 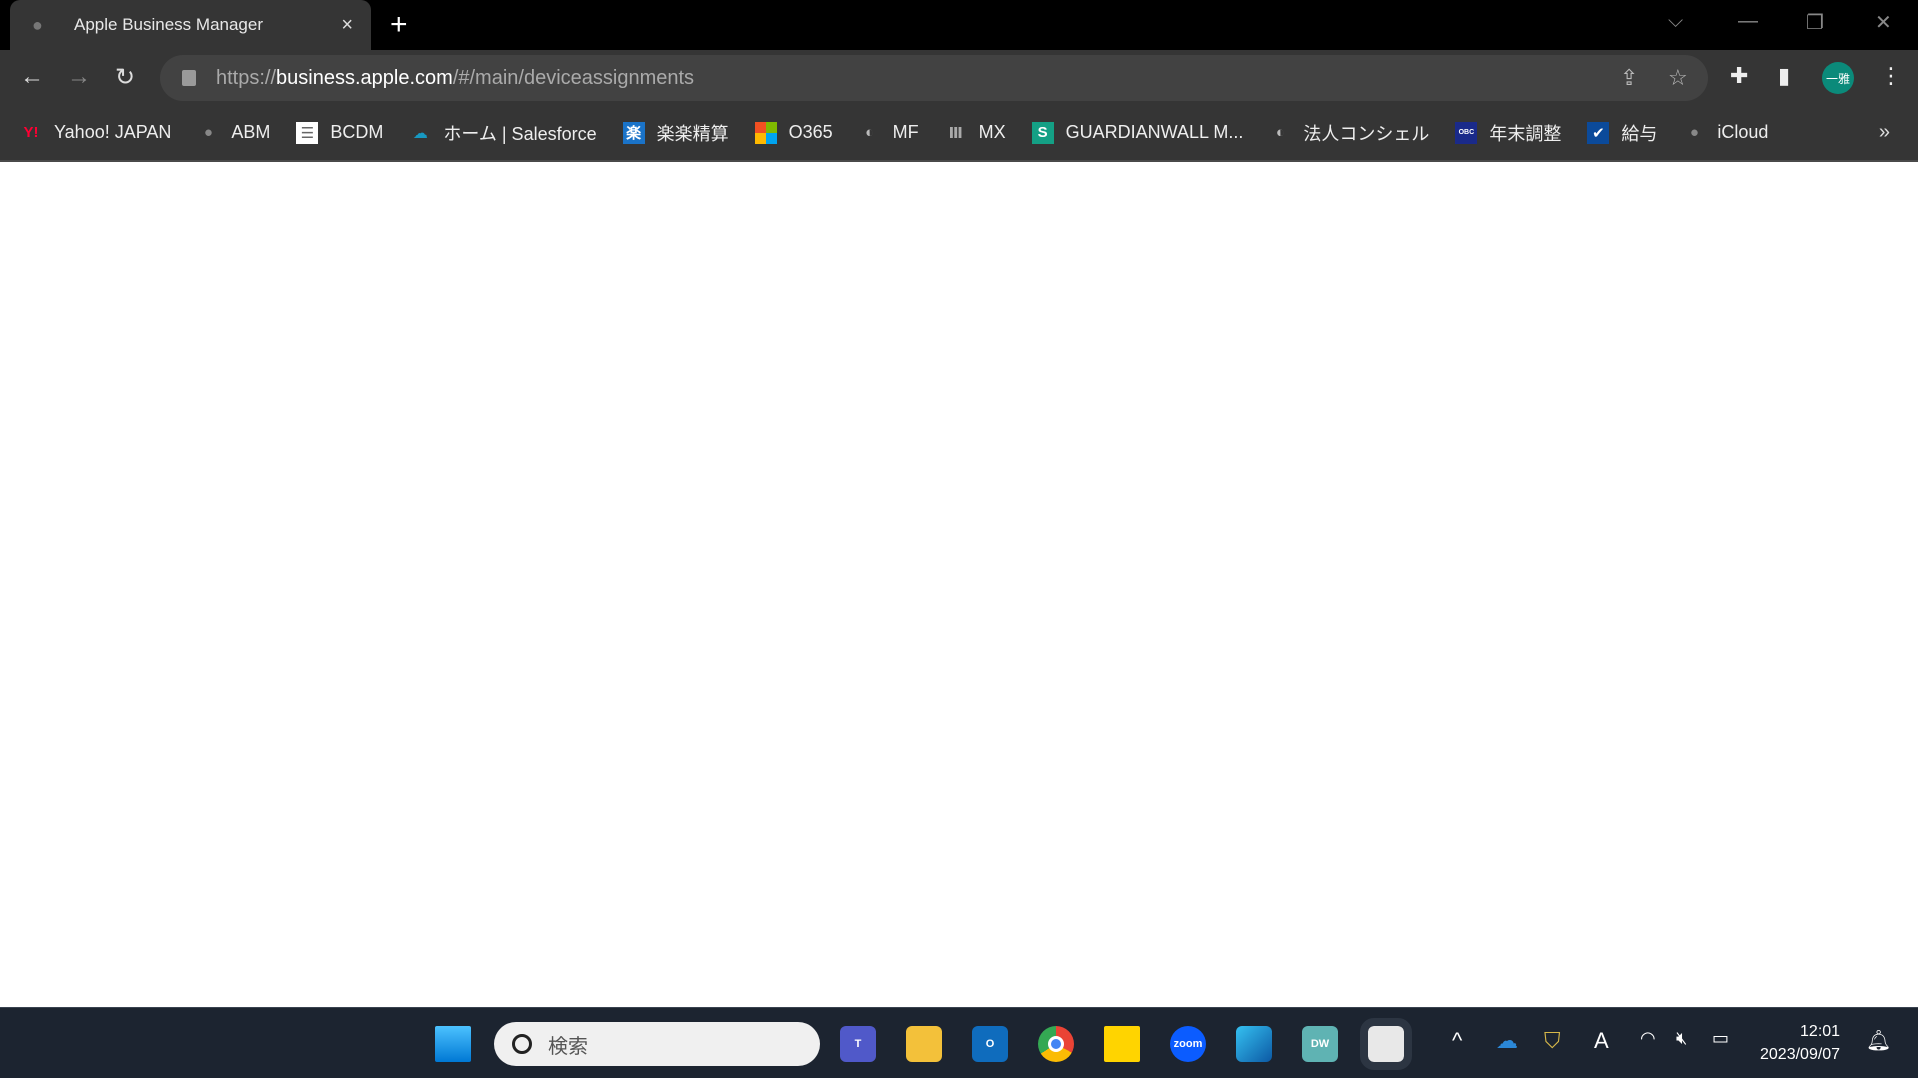 I want to click on bookmark-mx: Ⅲ MX, so click(x=975, y=133).